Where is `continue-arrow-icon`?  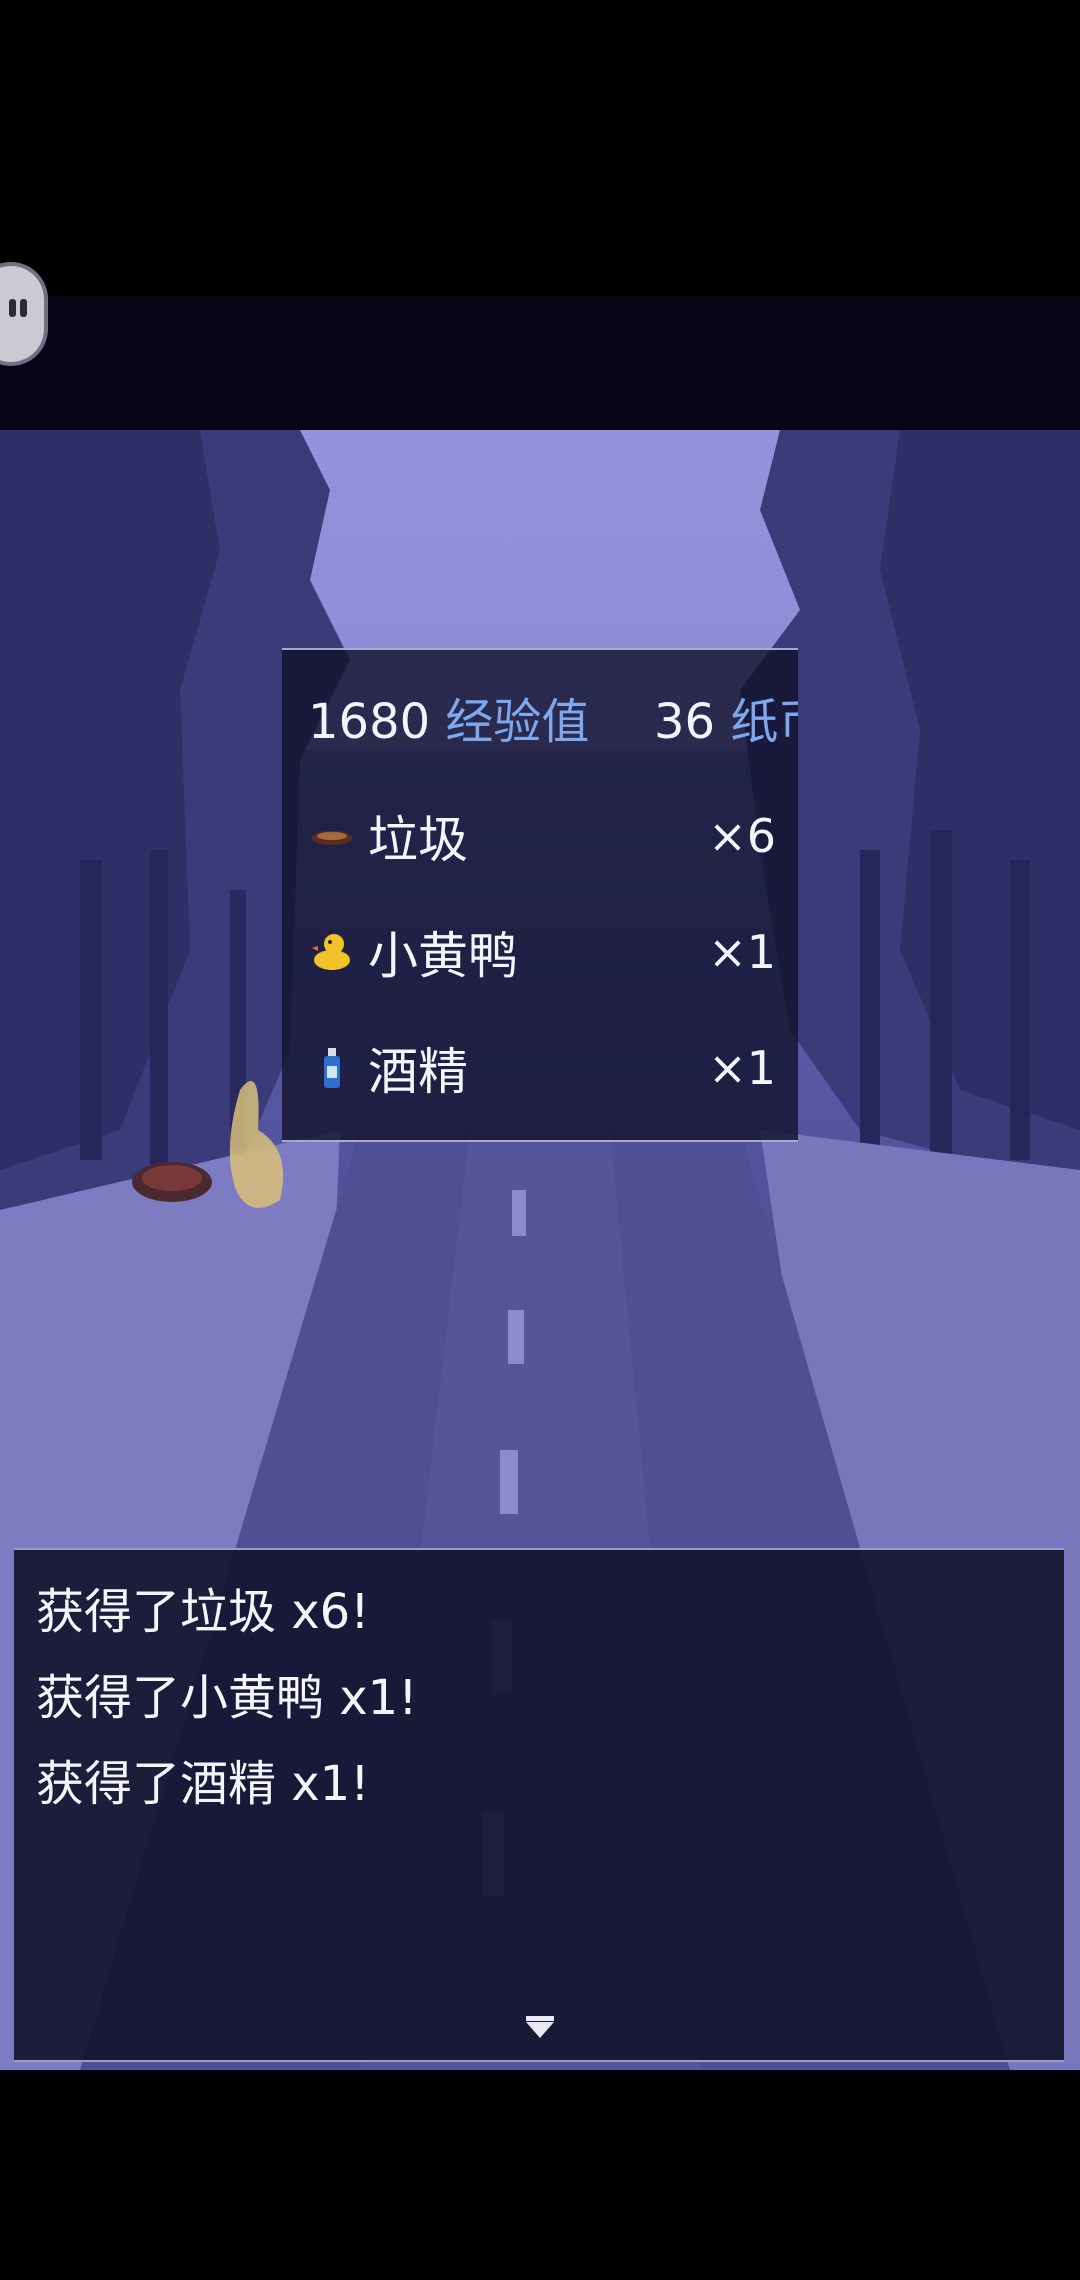
continue-arrow-icon is located at coordinates (540, 2030).